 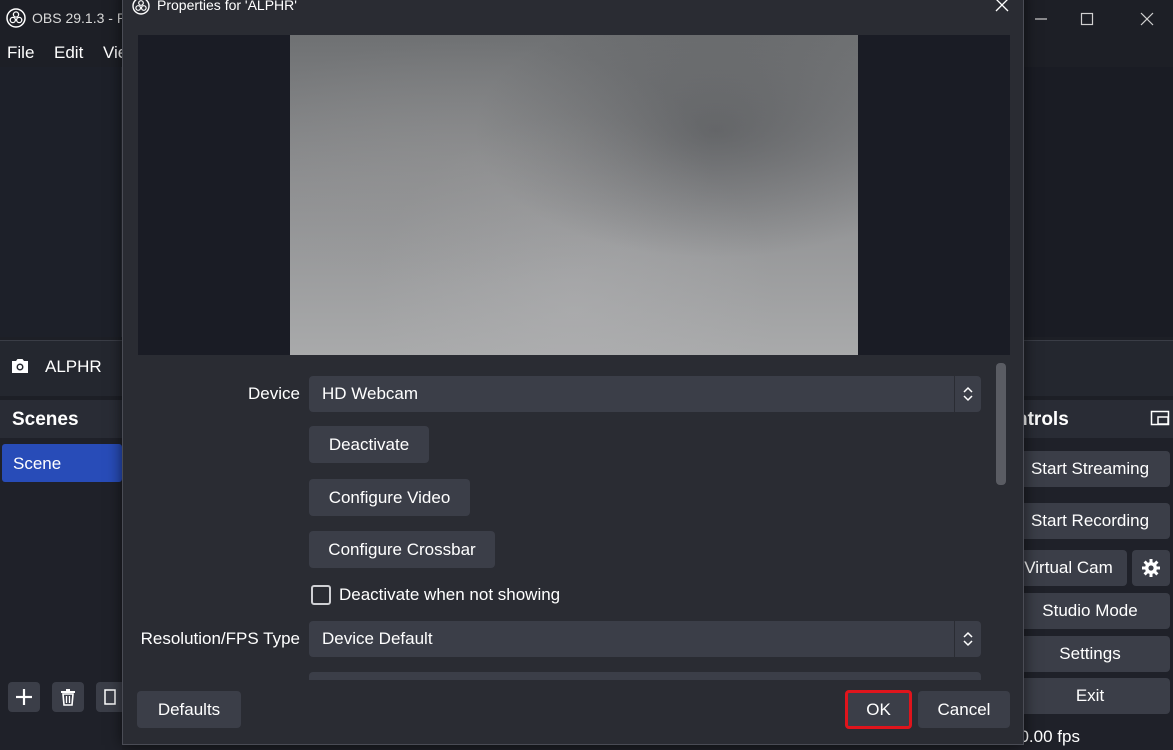 What do you see at coordinates (645, 676) in the screenshot?
I see `next-property-select` at bounding box center [645, 676].